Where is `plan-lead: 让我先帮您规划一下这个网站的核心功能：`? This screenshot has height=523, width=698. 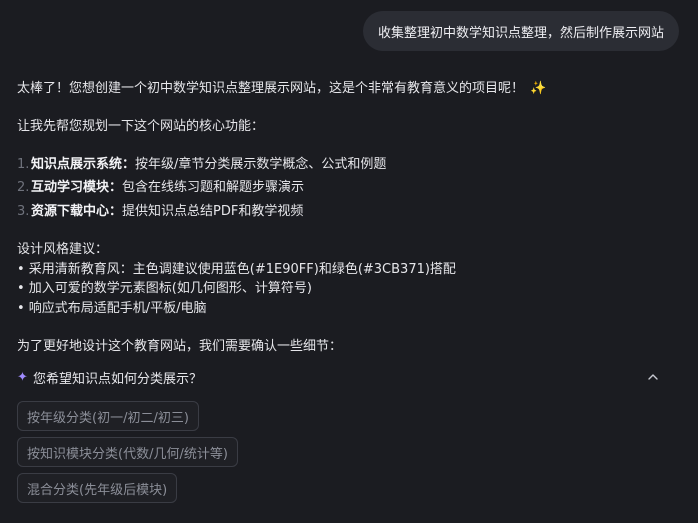
plan-lead: 让我先帮您规划一下这个网站的核心功能： is located at coordinates (141, 126).